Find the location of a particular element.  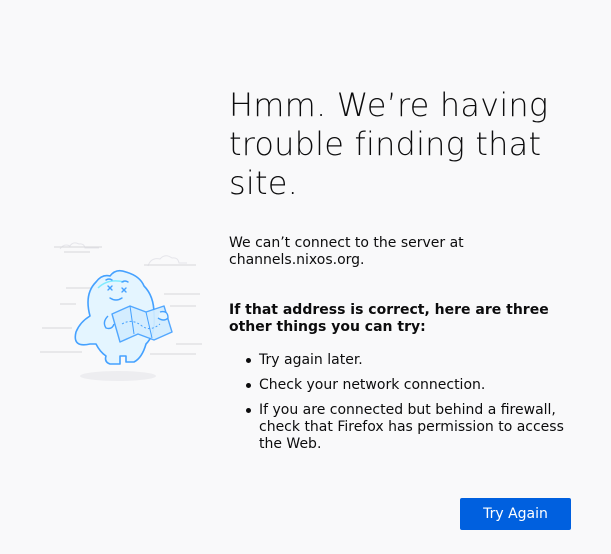

suggestion-item: Check your network connection. is located at coordinates (410, 385).